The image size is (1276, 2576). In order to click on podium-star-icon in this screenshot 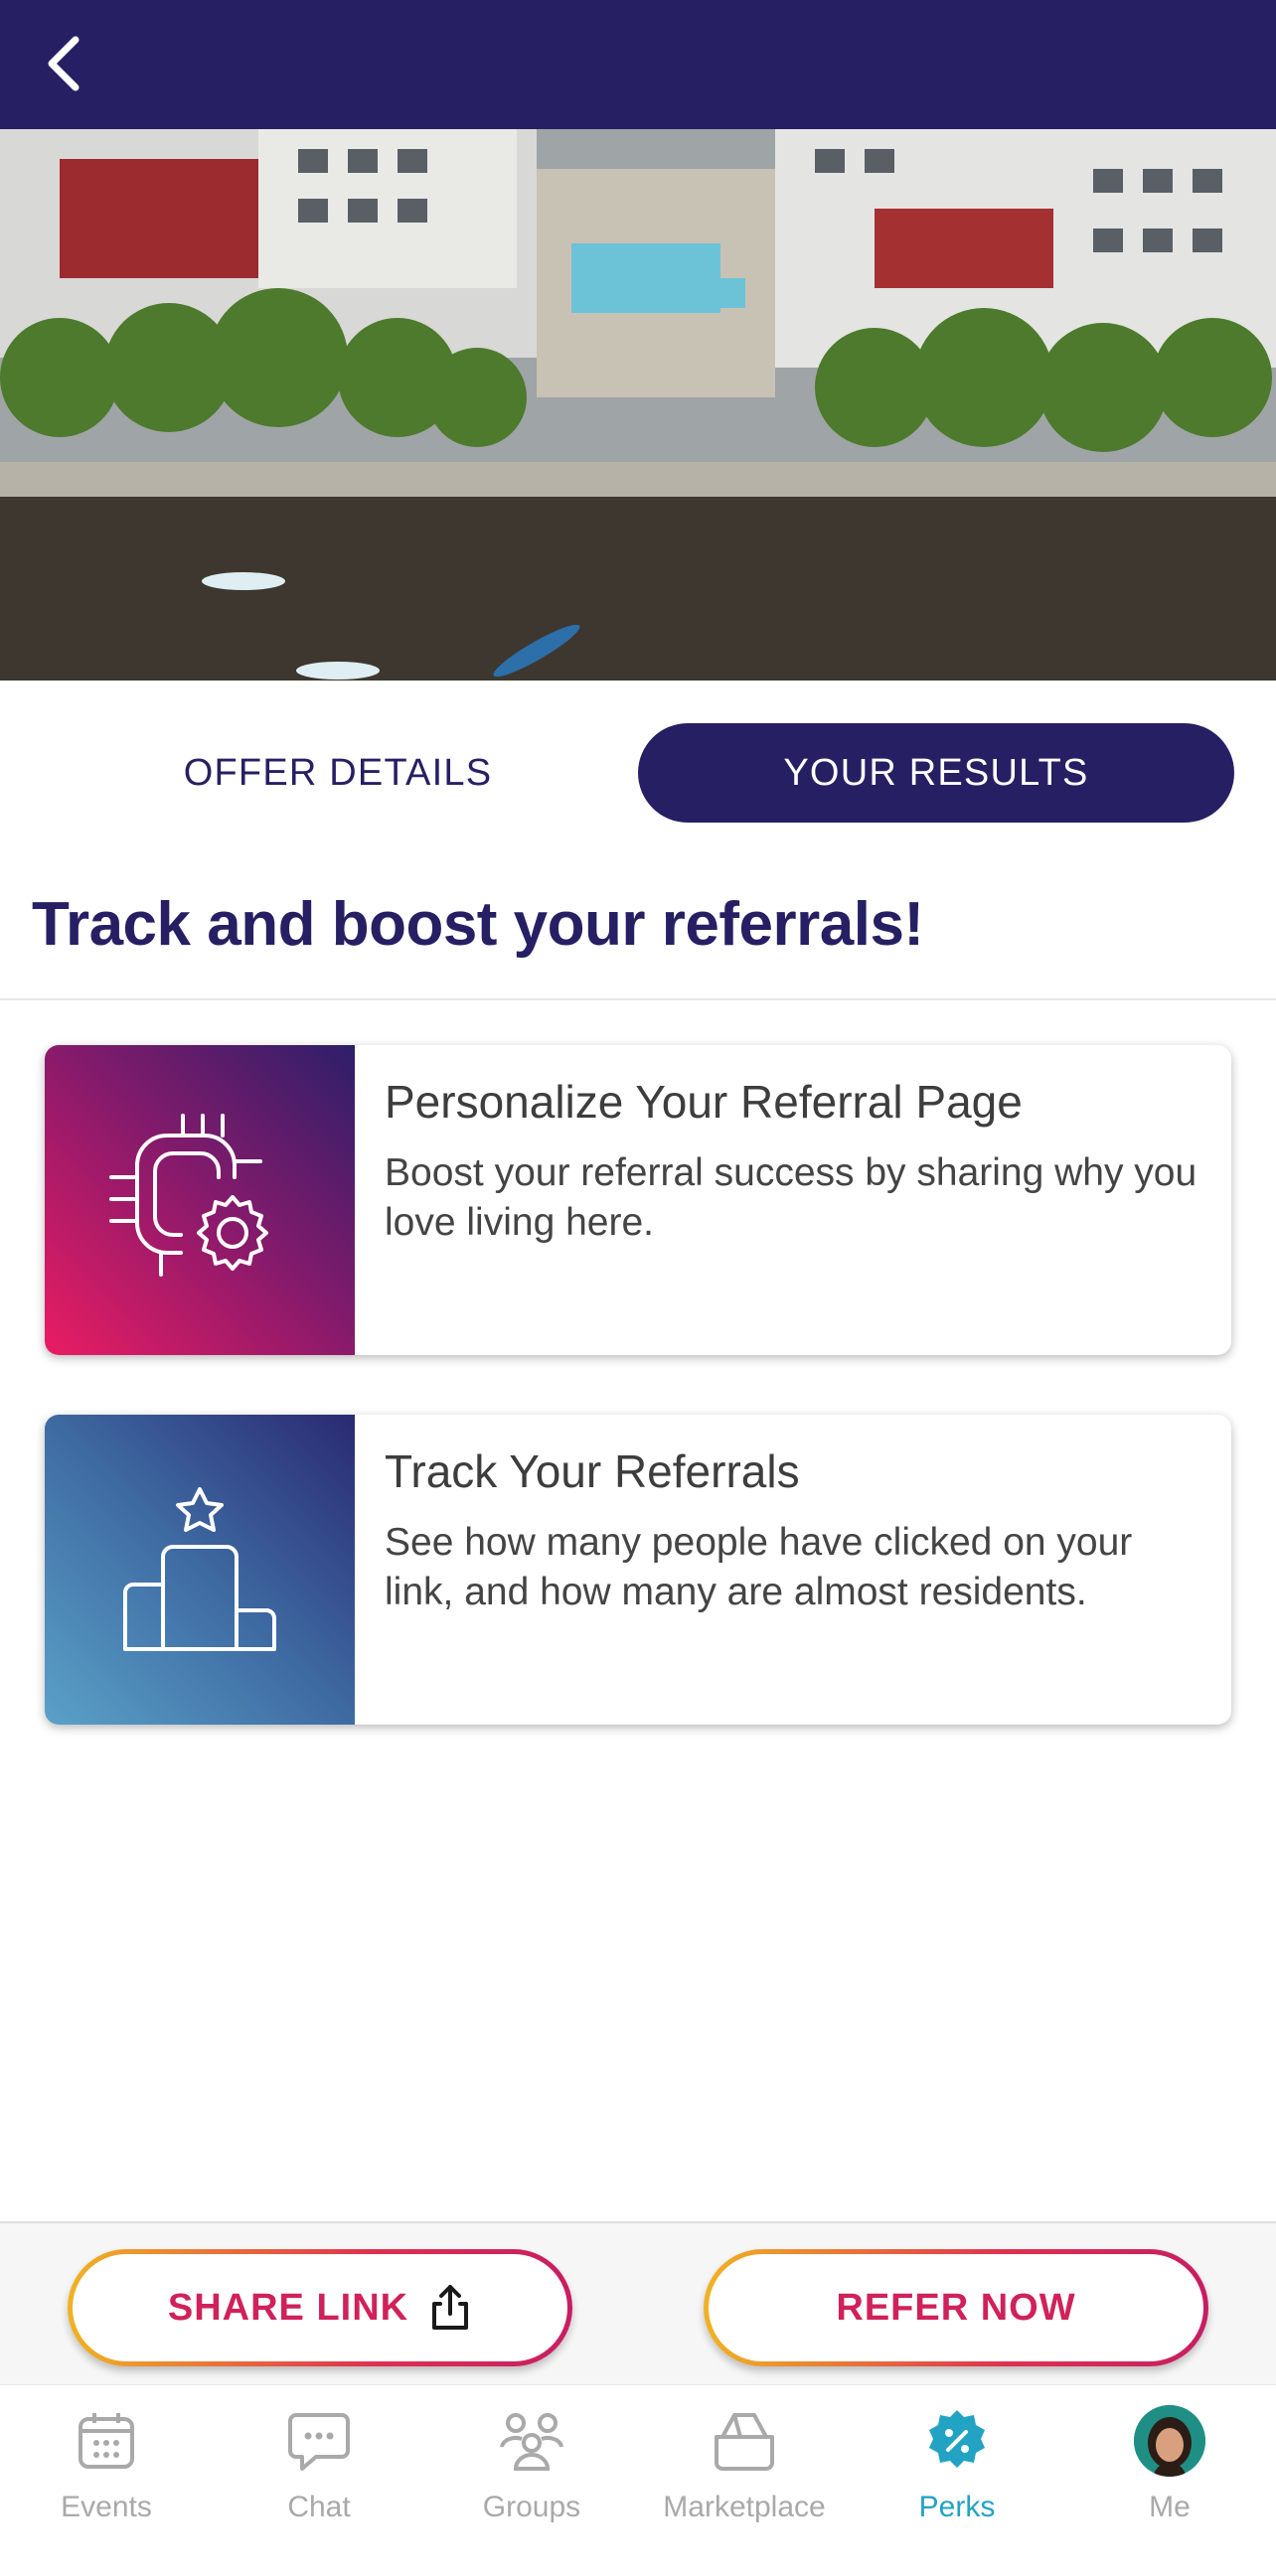, I will do `click(199, 1569)`.